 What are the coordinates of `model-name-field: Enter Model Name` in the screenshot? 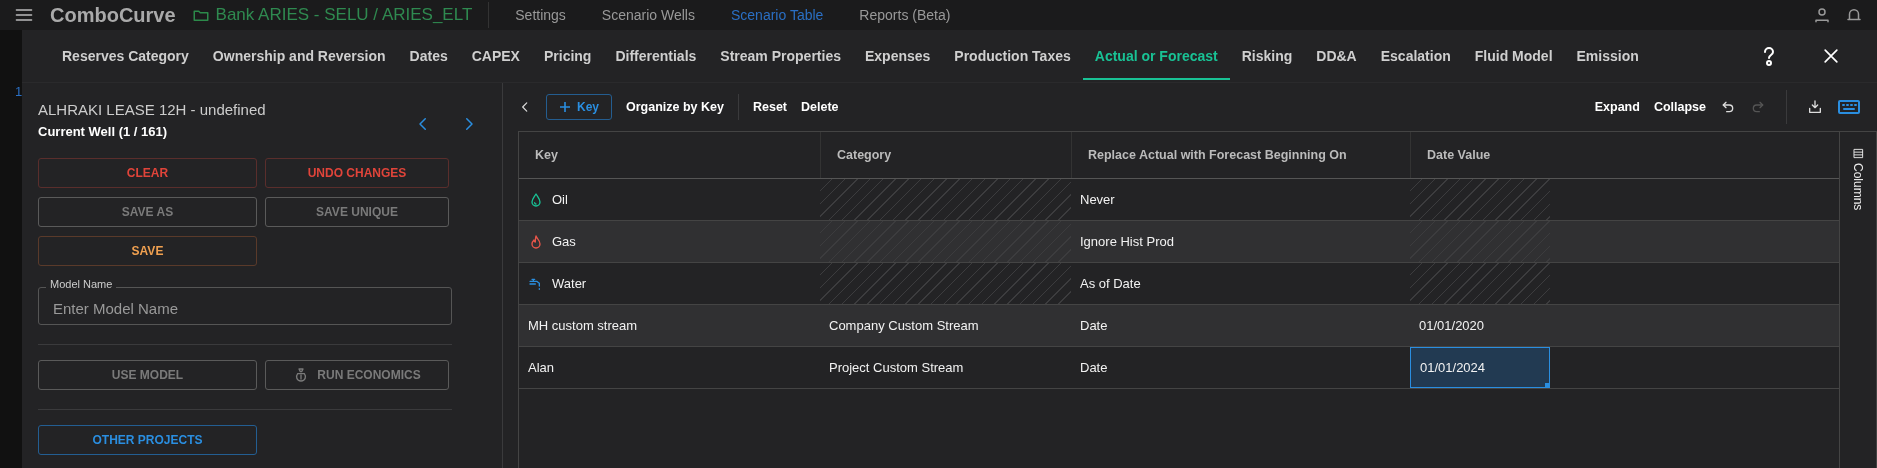 It's located at (245, 306).